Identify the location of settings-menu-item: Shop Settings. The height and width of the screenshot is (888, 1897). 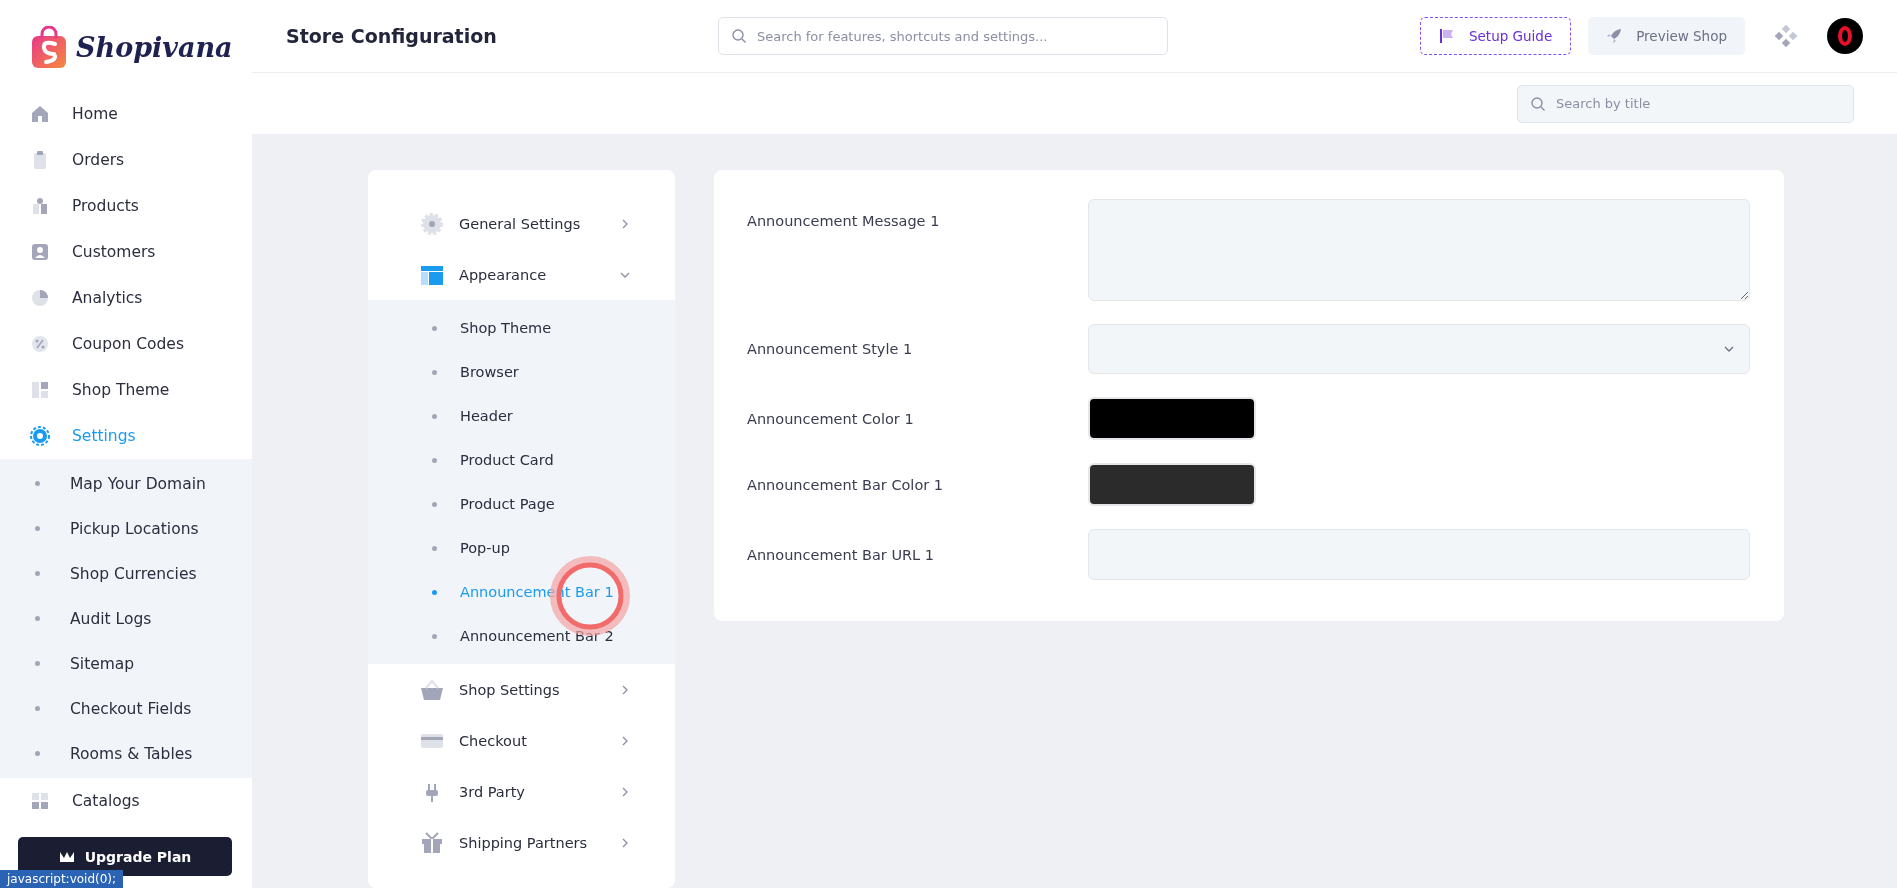
(521, 689).